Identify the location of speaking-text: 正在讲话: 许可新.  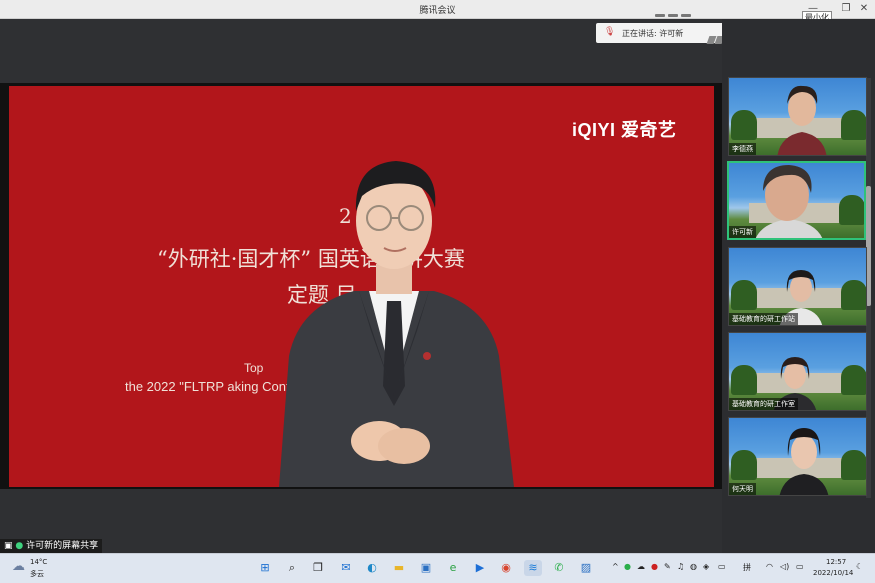
(653, 33).